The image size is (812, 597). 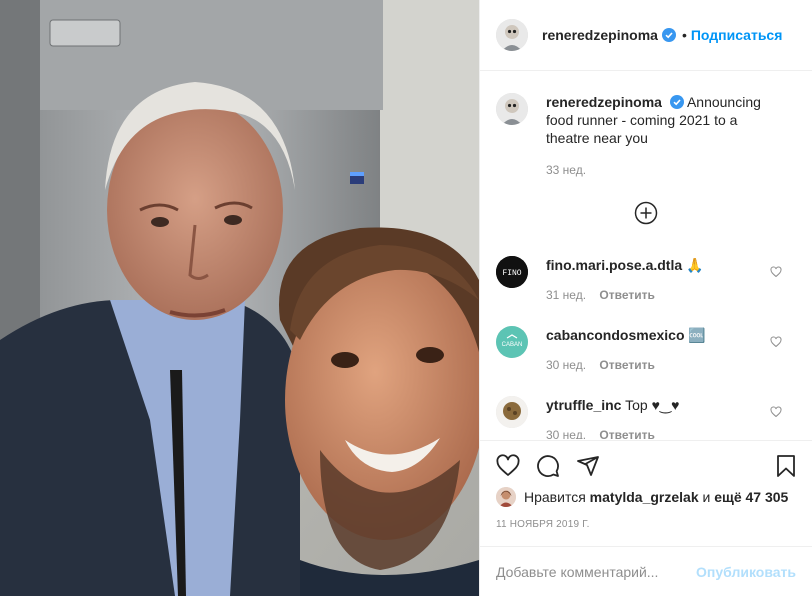 I want to click on svg-text: FINO, so click(x=511, y=273).